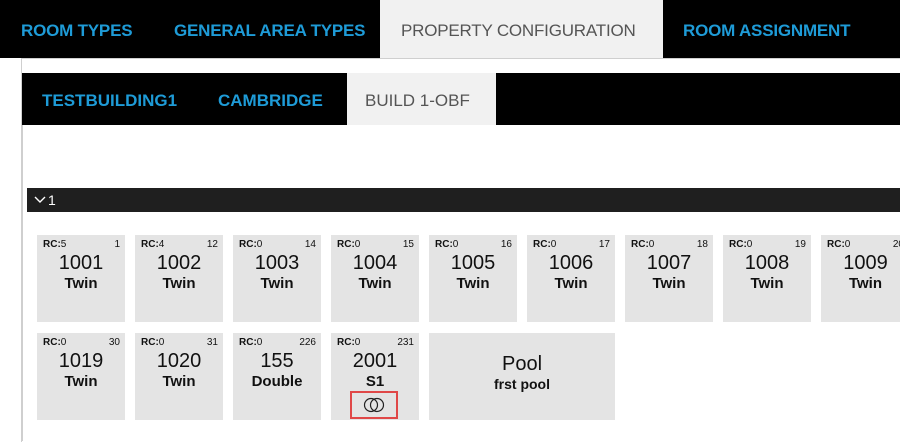 This screenshot has width=900, height=442. I want to click on room-number: 155, so click(277, 361).